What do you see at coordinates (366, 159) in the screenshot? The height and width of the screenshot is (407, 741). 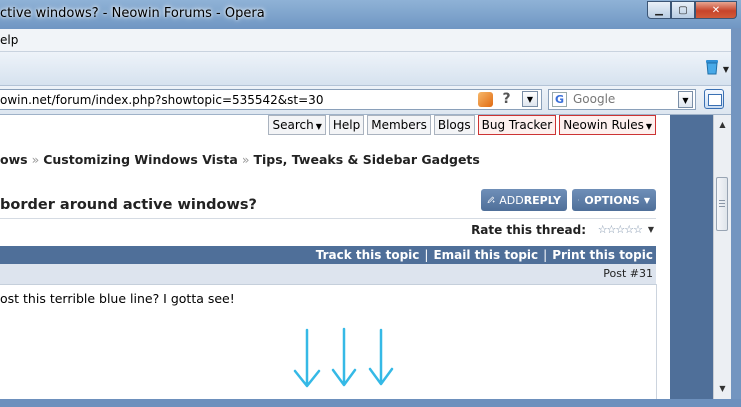 I see `breadcrumb-item: Tips, Tweaks & Sidebar Gadgets` at bounding box center [366, 159].